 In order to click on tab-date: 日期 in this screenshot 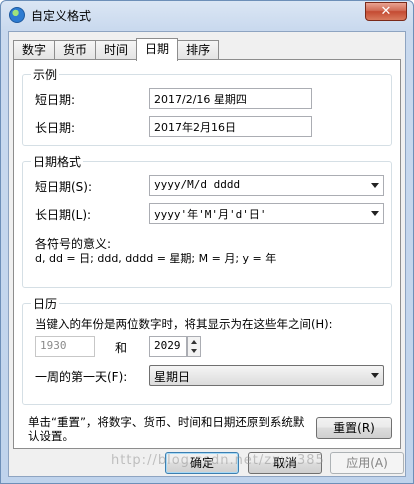, I will do `click(157, 49)`.